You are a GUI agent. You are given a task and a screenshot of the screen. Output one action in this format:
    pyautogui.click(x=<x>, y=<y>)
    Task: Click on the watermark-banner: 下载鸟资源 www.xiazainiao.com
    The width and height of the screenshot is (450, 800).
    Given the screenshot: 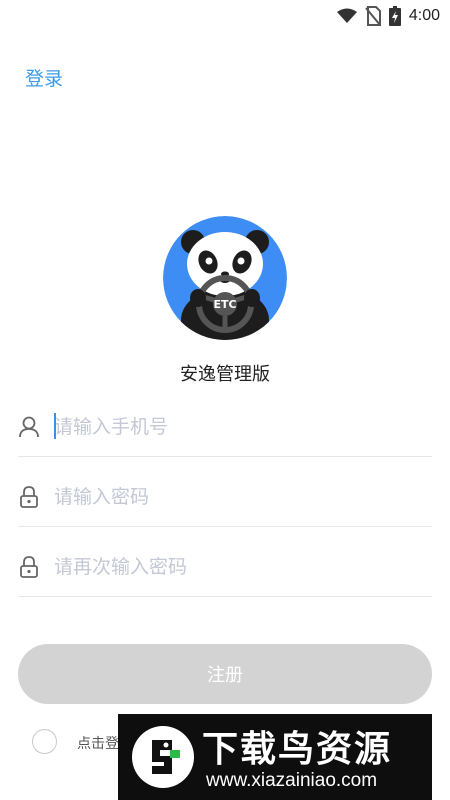 What is the action you would take?
    pyautogui.click(x=275, y=757)
    